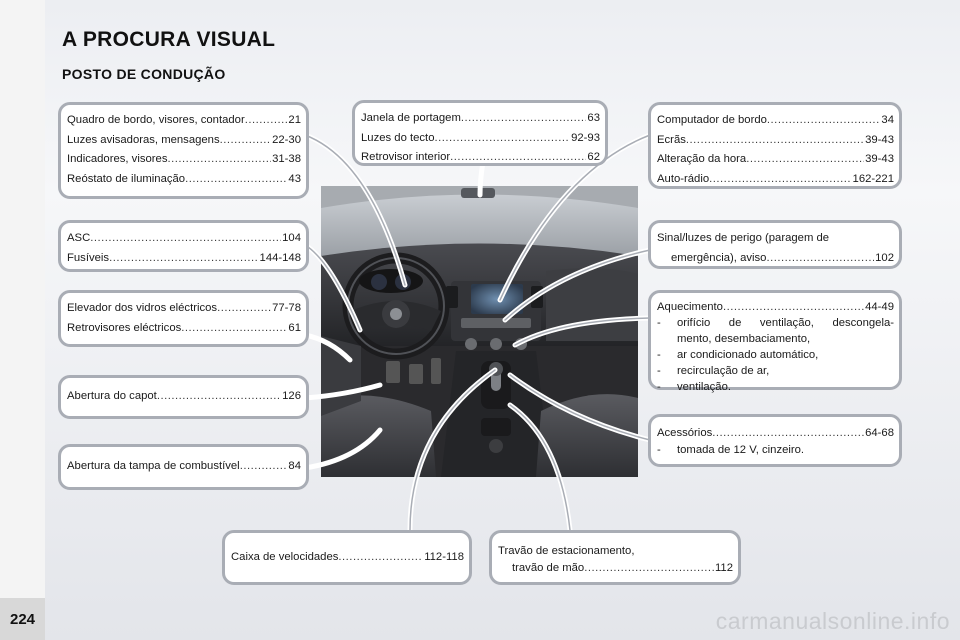 This screenshot has width=960, height=640. What do you see at coordinates (775, 433) in the screenshot?
I see `index-entry: Acessórios64-68` at bounding box center [775, 433].